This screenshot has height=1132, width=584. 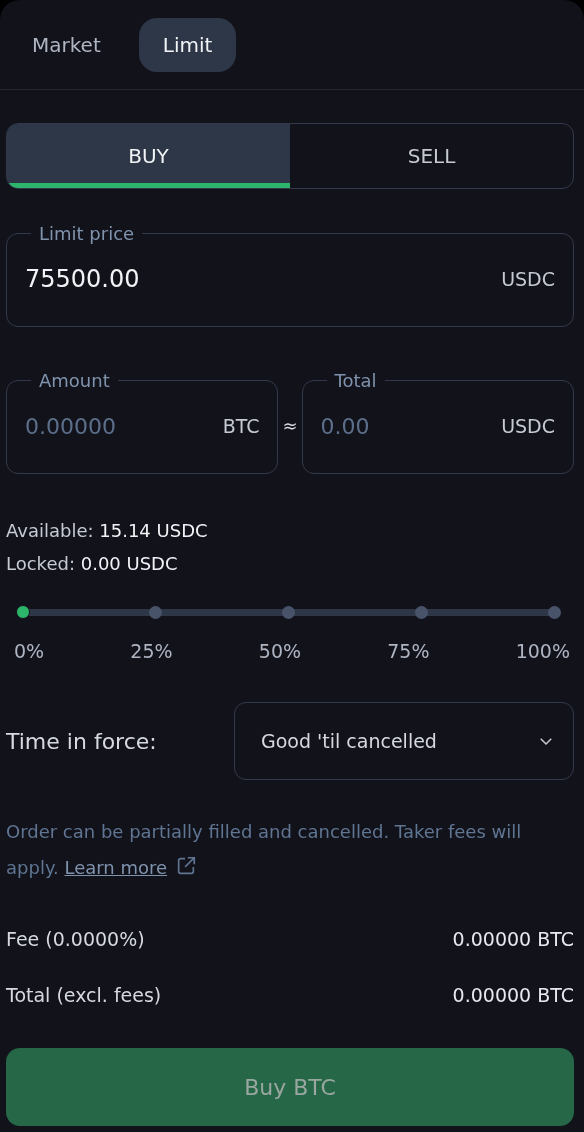 I want to click on external-link-icon, so click(x=186, y=866).